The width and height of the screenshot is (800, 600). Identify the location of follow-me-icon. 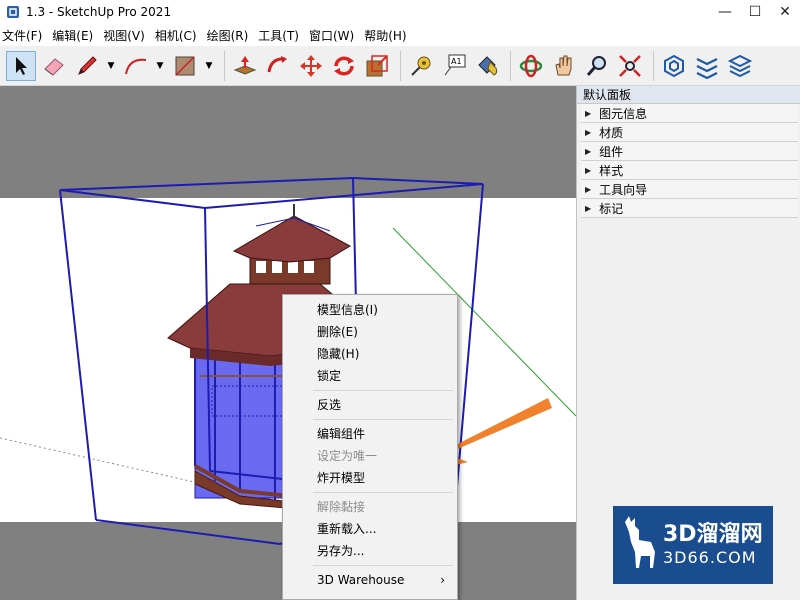
(277, 63).